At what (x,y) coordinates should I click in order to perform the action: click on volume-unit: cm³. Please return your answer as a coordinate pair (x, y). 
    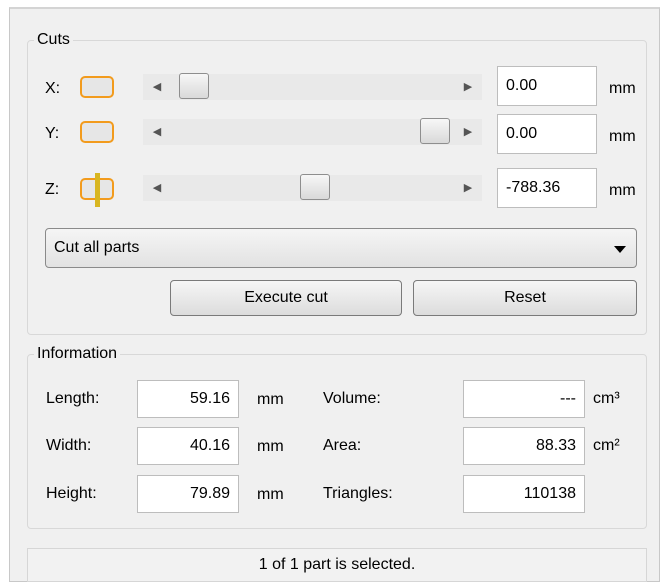
    Looking at the image, I should click on (606, 398).